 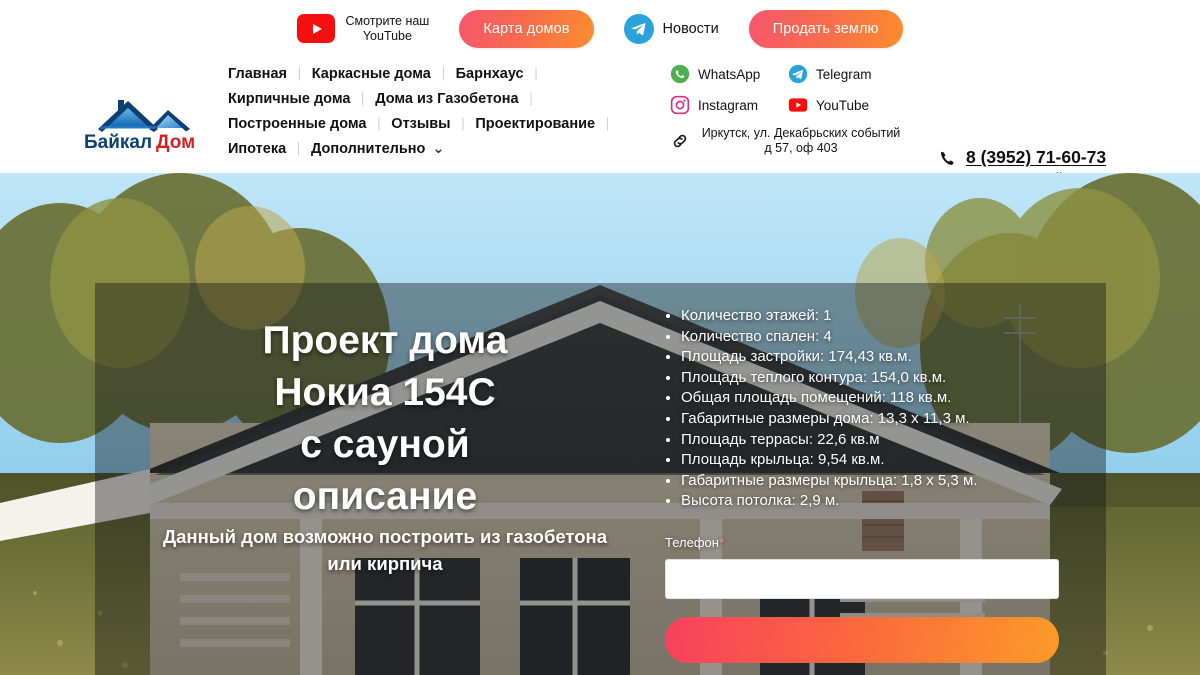 What do you see at coordinates (721, 542) in the screenshot?
I see `required-mark: *` at bounding box center [721, 542].